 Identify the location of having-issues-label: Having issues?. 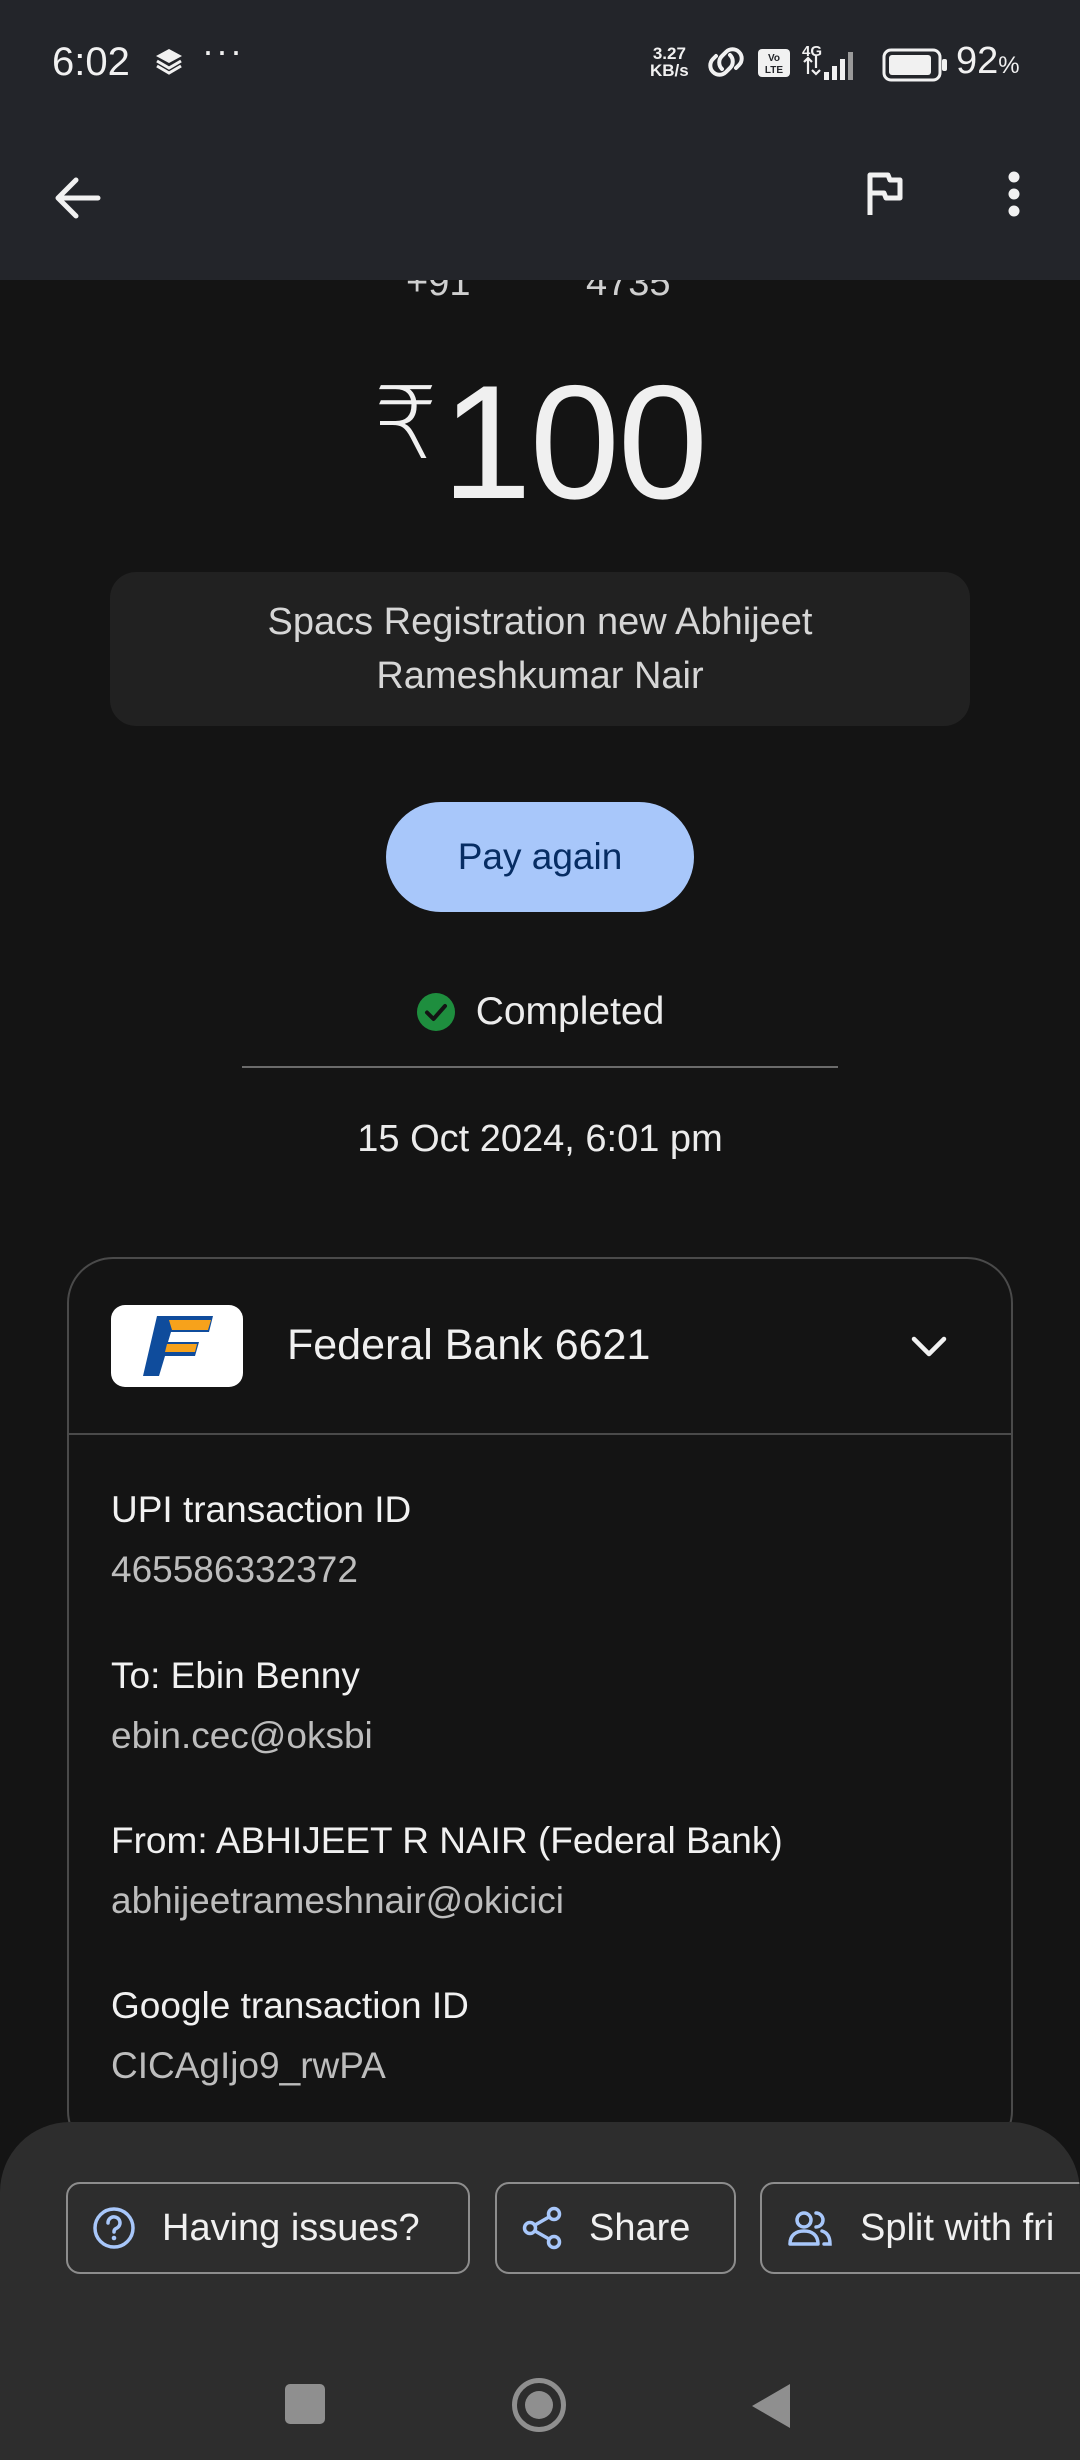
(291, 2227).